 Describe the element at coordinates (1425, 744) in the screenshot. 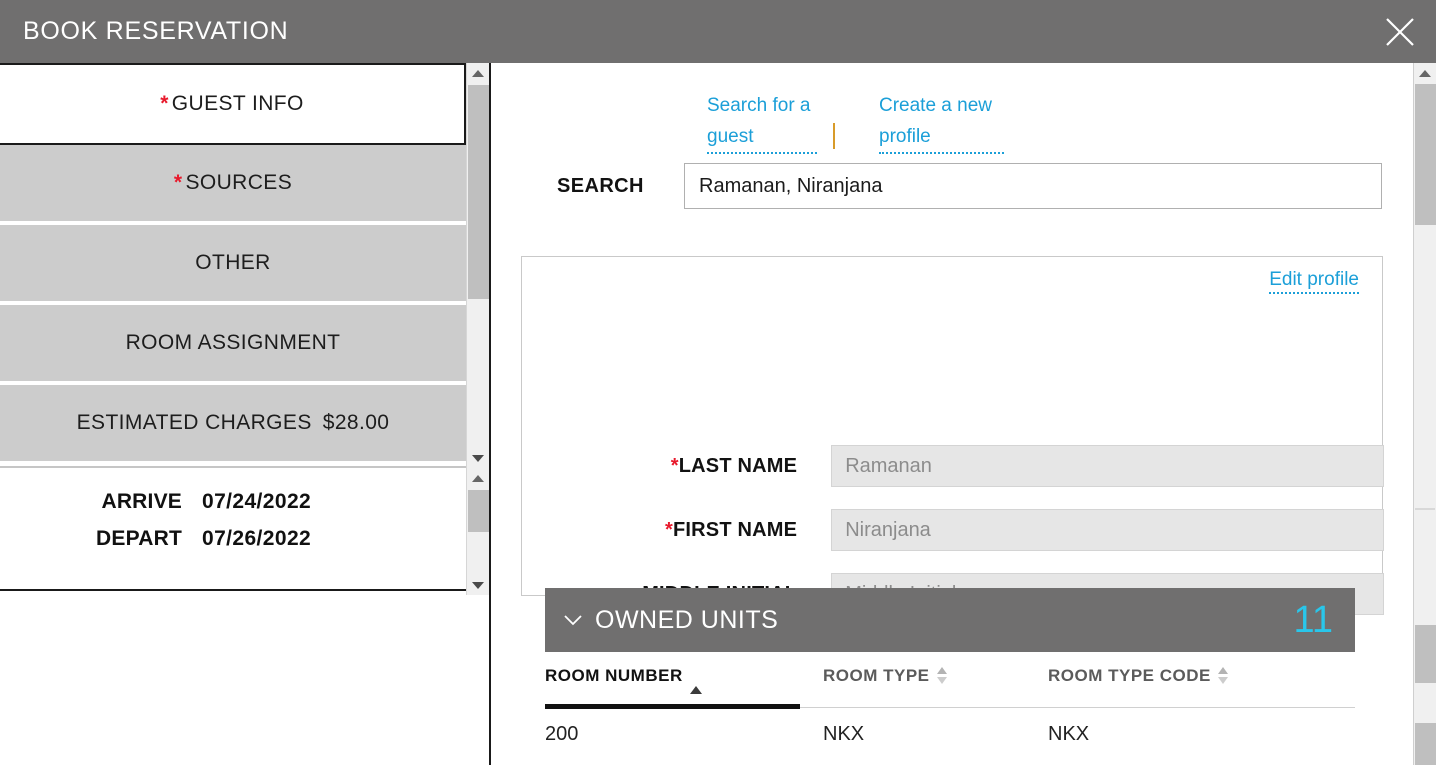

I see `scrollbar-thumb-tertiary` at that location.